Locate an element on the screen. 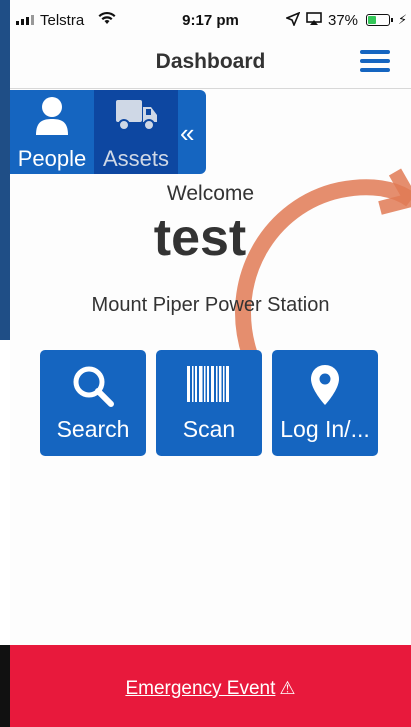  welcome-label: Welcome is located at coordinates (210, 193).